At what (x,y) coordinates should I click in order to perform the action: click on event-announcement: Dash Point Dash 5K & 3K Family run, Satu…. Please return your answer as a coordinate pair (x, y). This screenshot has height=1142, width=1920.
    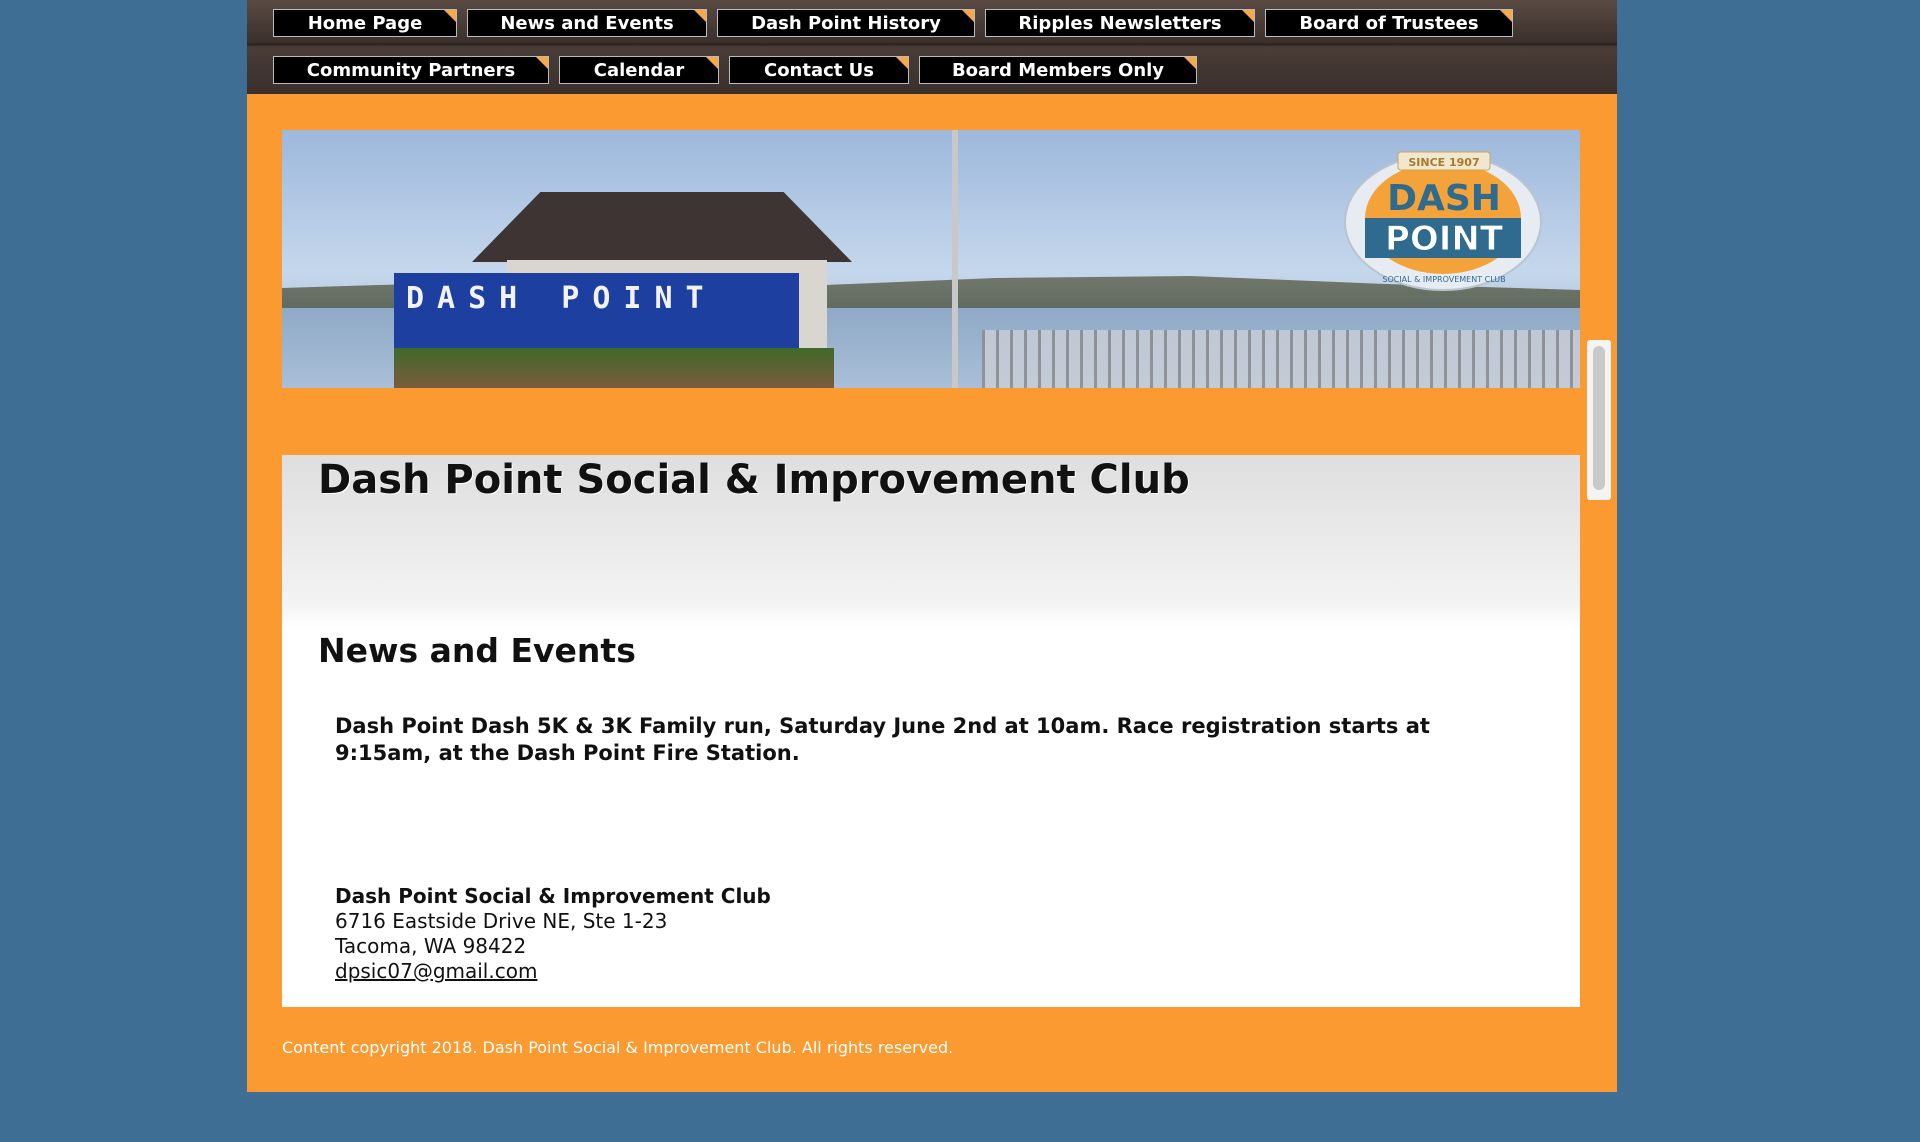
    Looking at the image, I should click on (882, 739).